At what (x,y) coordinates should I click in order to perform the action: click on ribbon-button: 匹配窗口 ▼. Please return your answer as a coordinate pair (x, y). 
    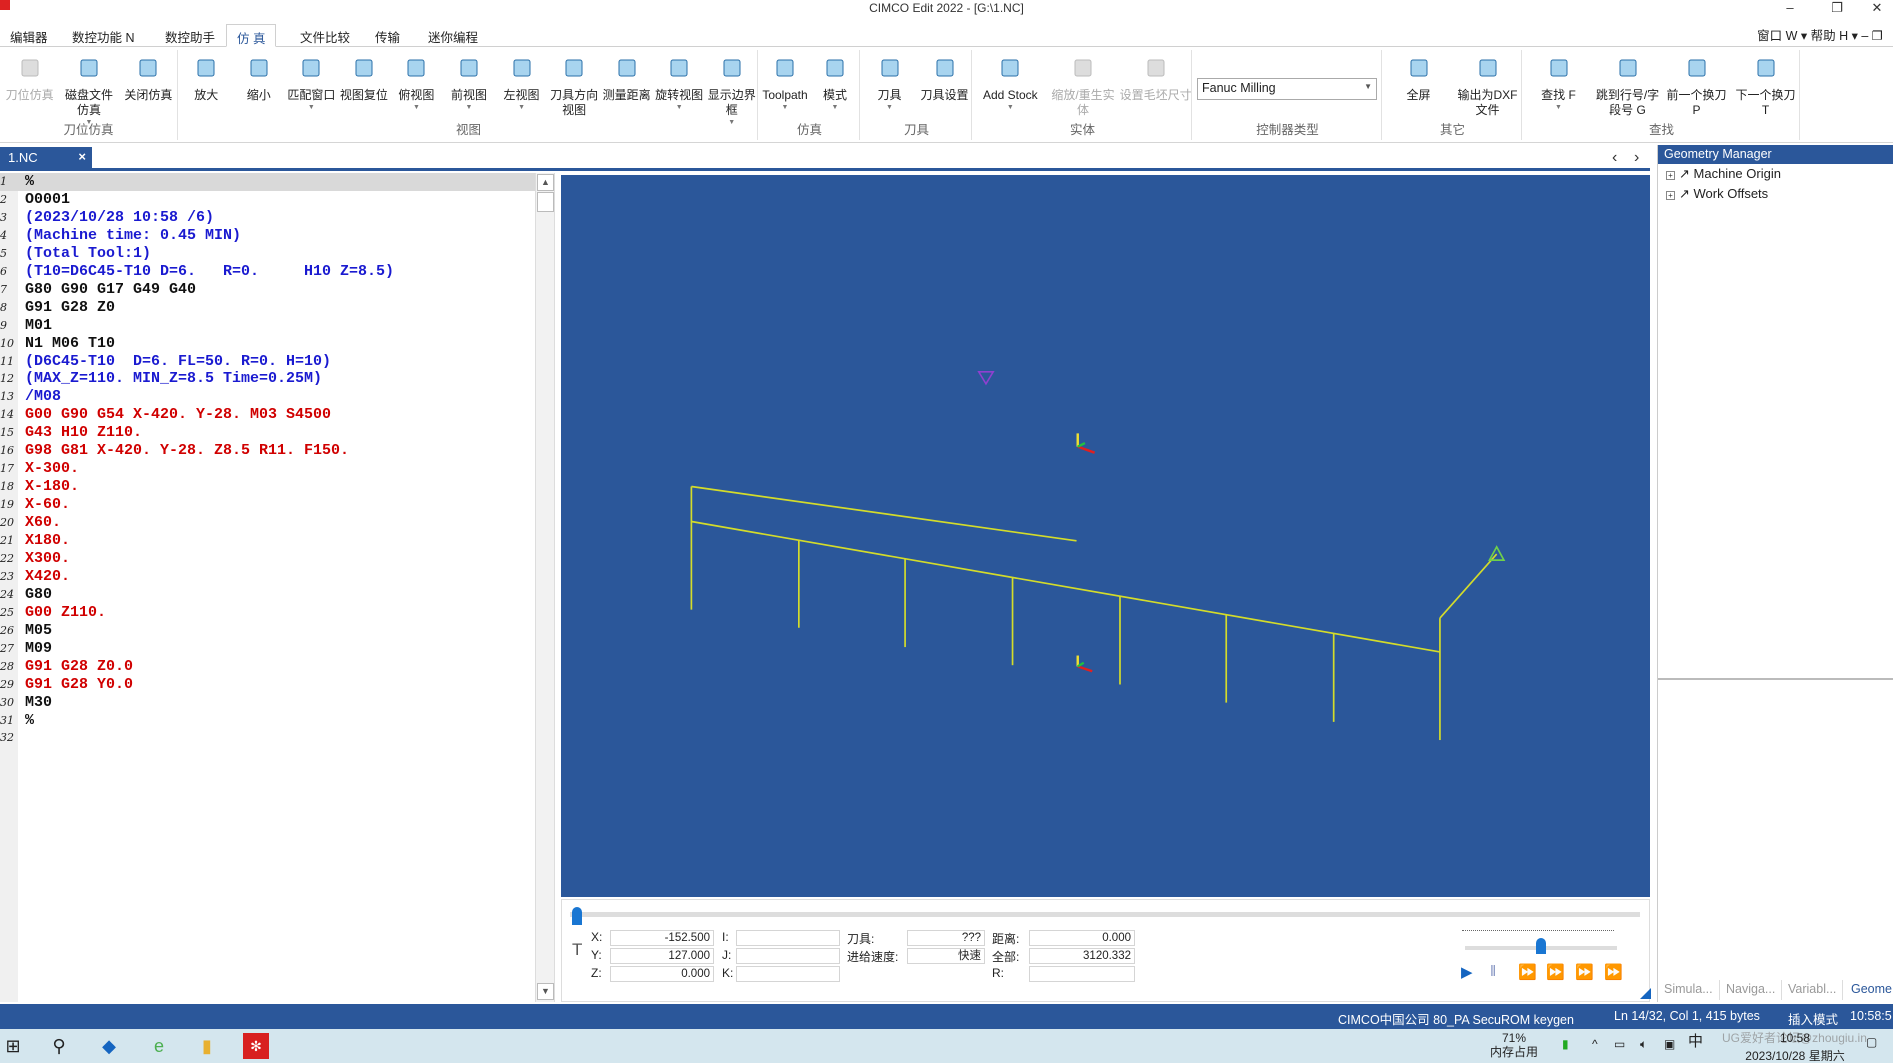
    Looking at the image, I should click on (311, 83).